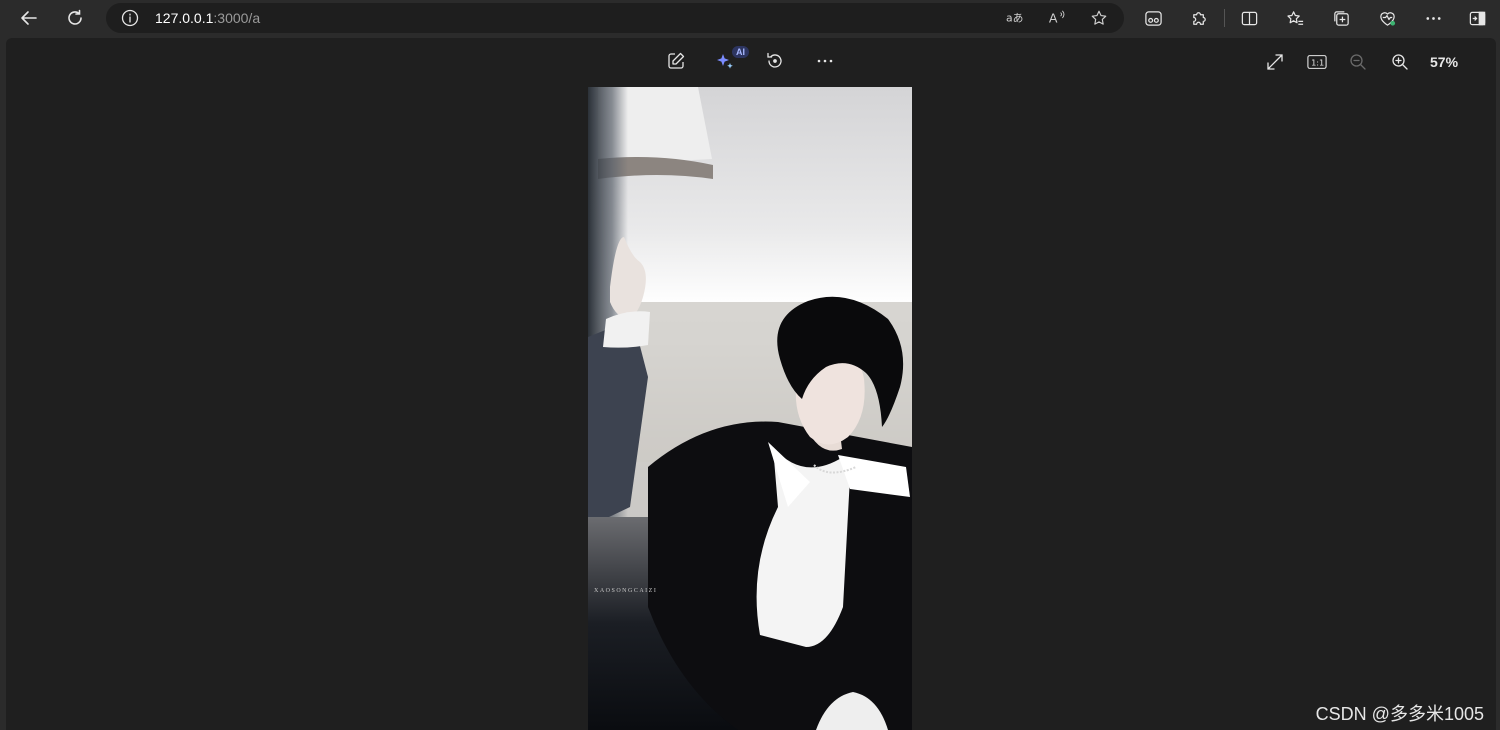 The height and width of the screenshot is (730, 1500). Describe the element at coordinates (237, 18) in the screenshot. I see `url-path: :3000/a` at that location.